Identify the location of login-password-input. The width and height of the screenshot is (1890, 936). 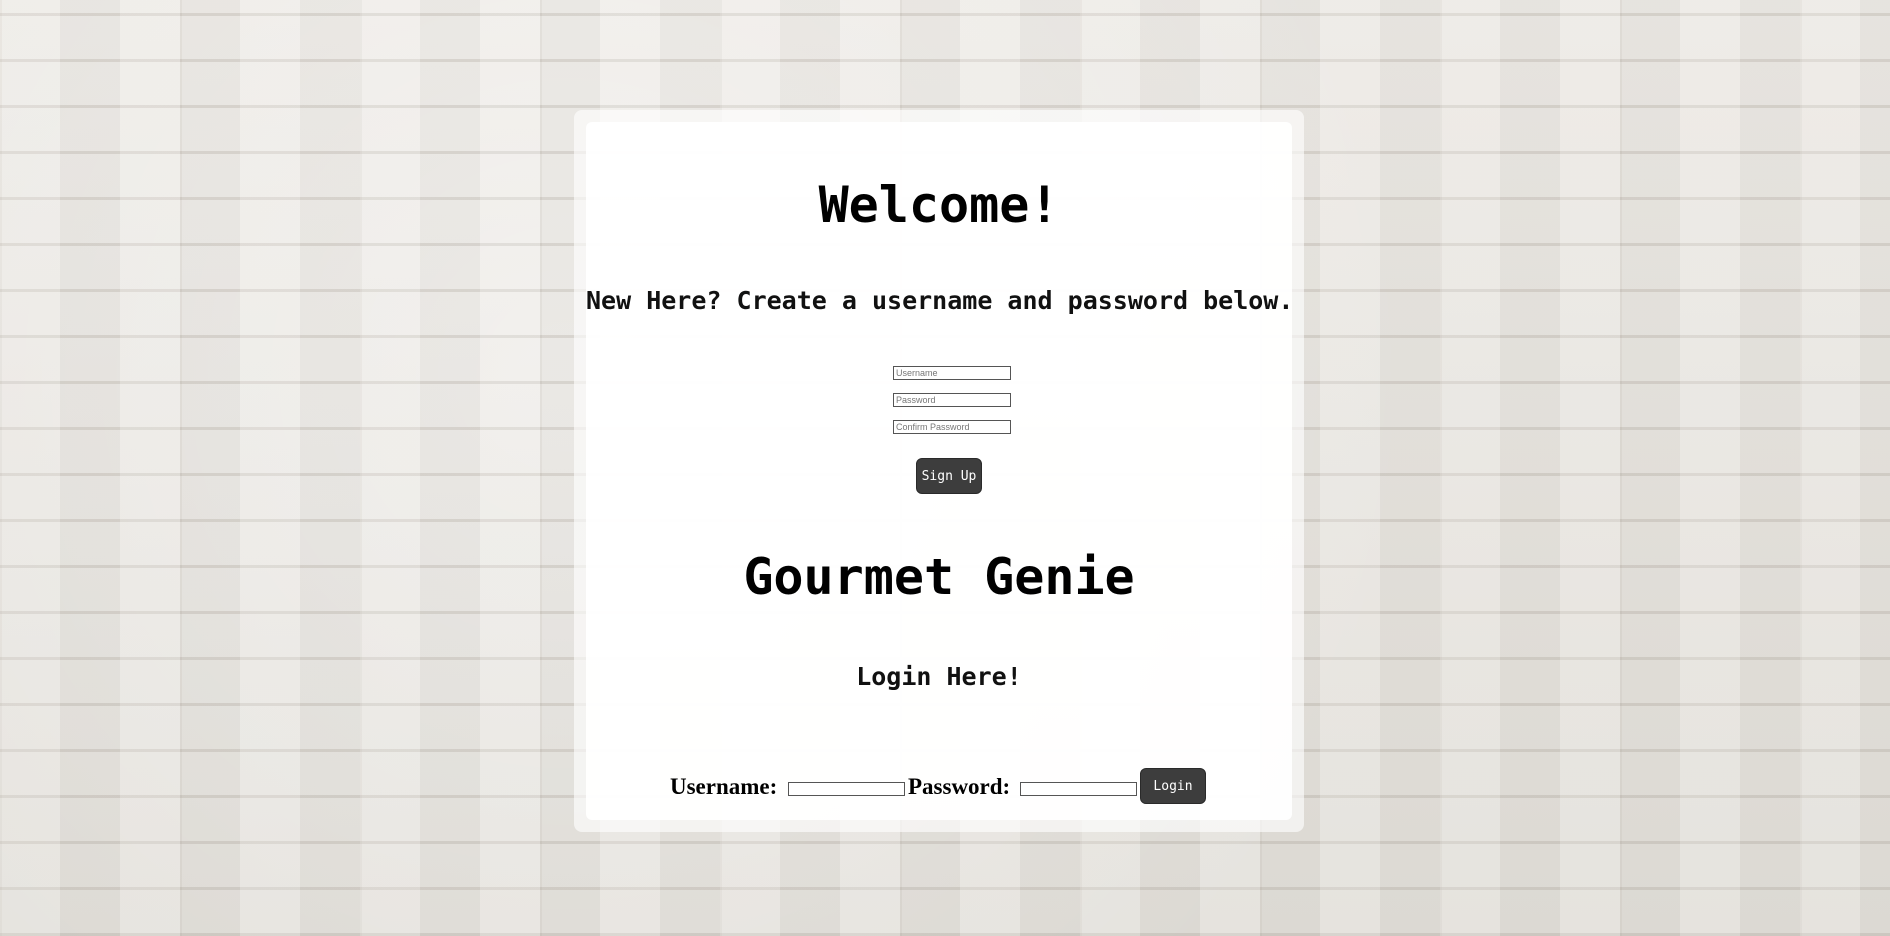
(1078, 789).